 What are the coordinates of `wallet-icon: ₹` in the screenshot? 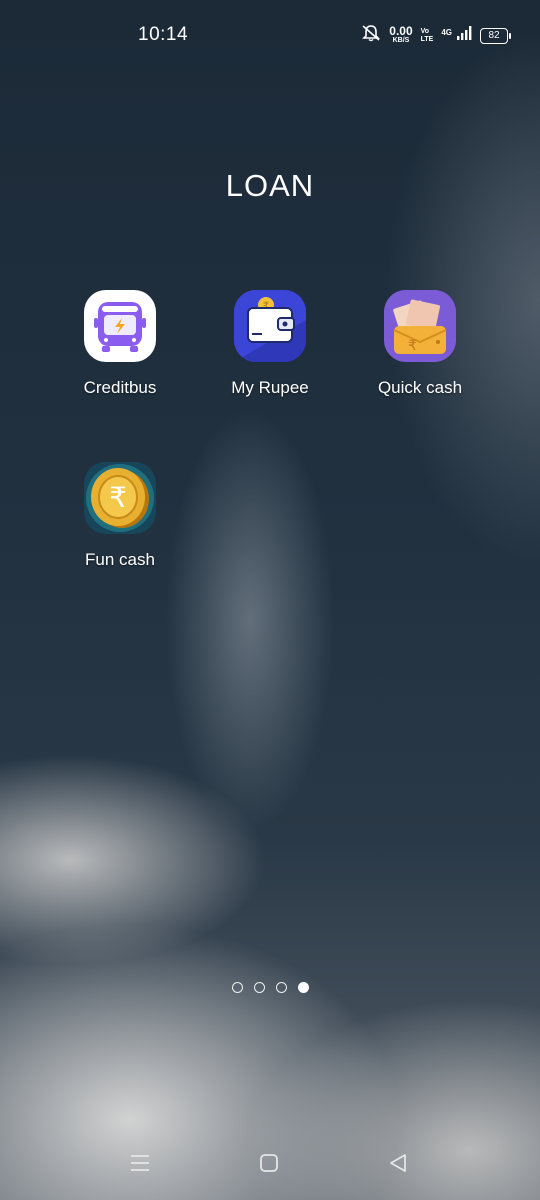 It's located at (270, 326).